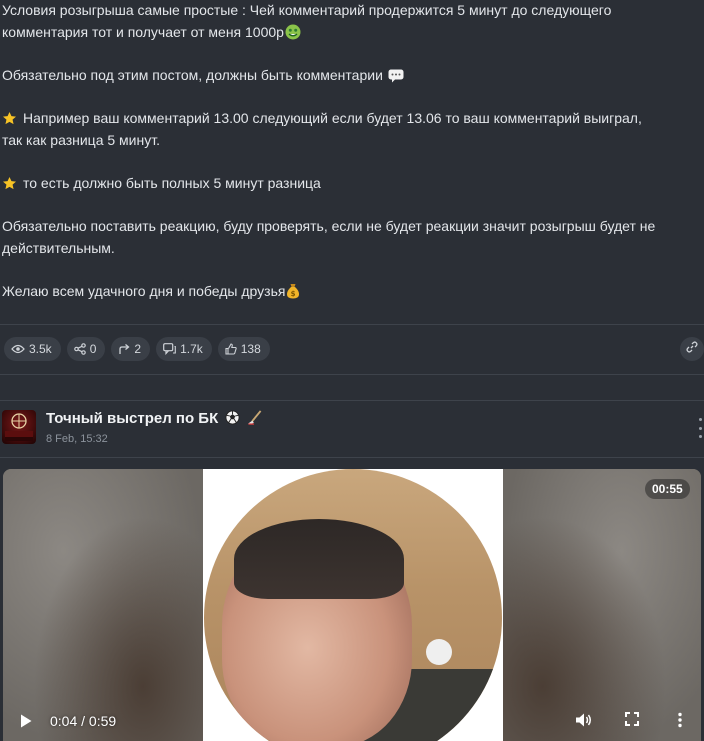 This screenshot has width=704, height=741. I want to click on forwards-chip: 2, so click(131, 349).